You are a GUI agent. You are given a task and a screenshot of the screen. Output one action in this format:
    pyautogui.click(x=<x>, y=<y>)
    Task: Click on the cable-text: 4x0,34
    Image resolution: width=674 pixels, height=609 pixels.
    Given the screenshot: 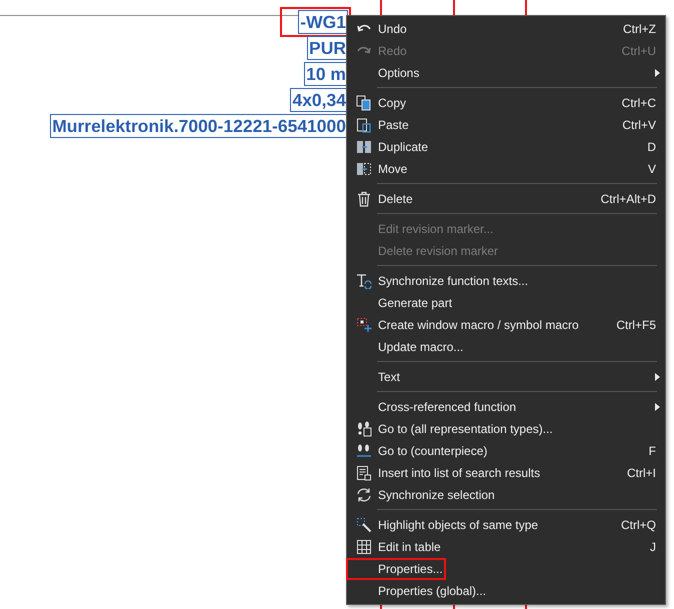 What is the action you would take?
    pyautogui.click(x=319, y=100)
    